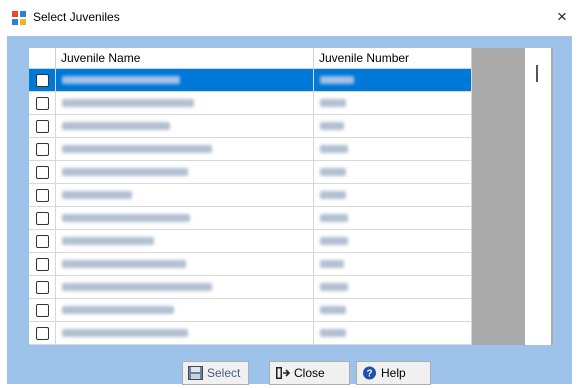  I want to click on help-button: ? Help, so click(393, 373).